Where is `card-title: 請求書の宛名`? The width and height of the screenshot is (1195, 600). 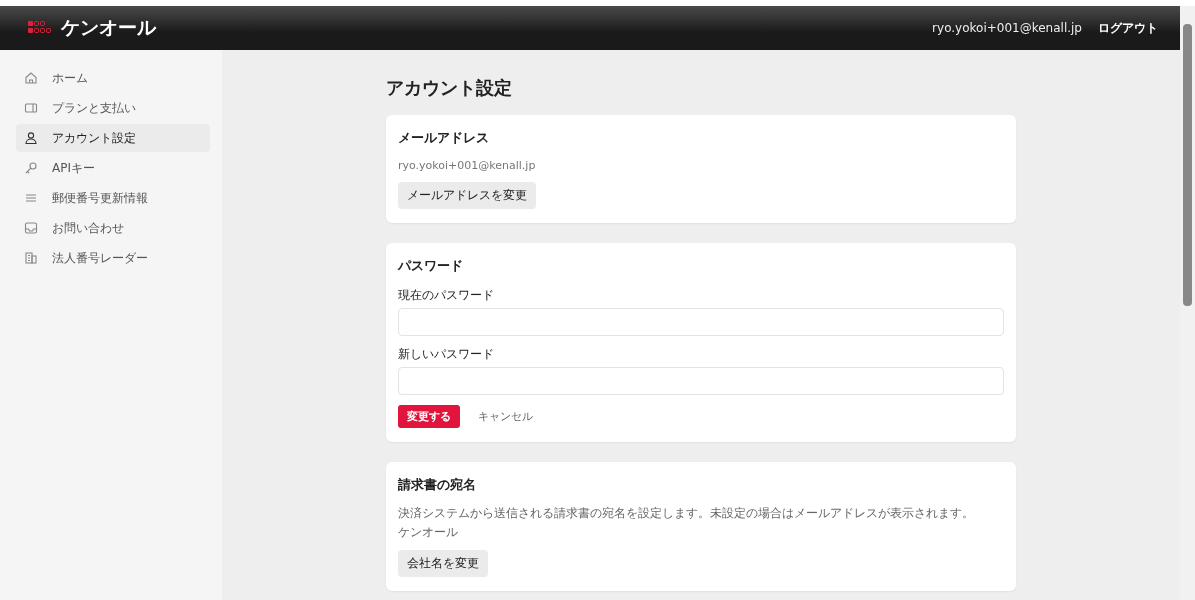
card-title: 請求書の宛名 is located at coordinates (437, 485).